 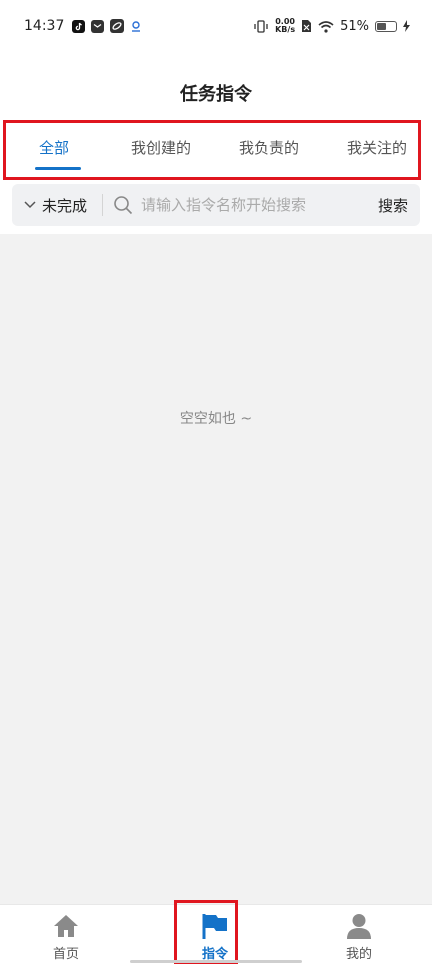 What do you see at coordinates (326, 26) in the screenshot?
I see `wifi-icon` at bounding box center [326, 26].